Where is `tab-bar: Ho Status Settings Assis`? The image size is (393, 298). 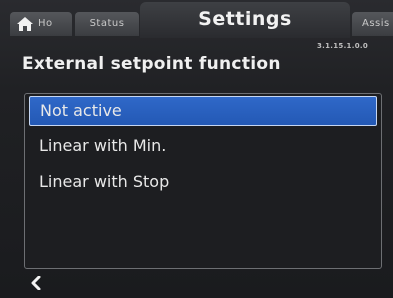
tab-bar: Ho Status Settings Assis is located at coordinates (196, 19).